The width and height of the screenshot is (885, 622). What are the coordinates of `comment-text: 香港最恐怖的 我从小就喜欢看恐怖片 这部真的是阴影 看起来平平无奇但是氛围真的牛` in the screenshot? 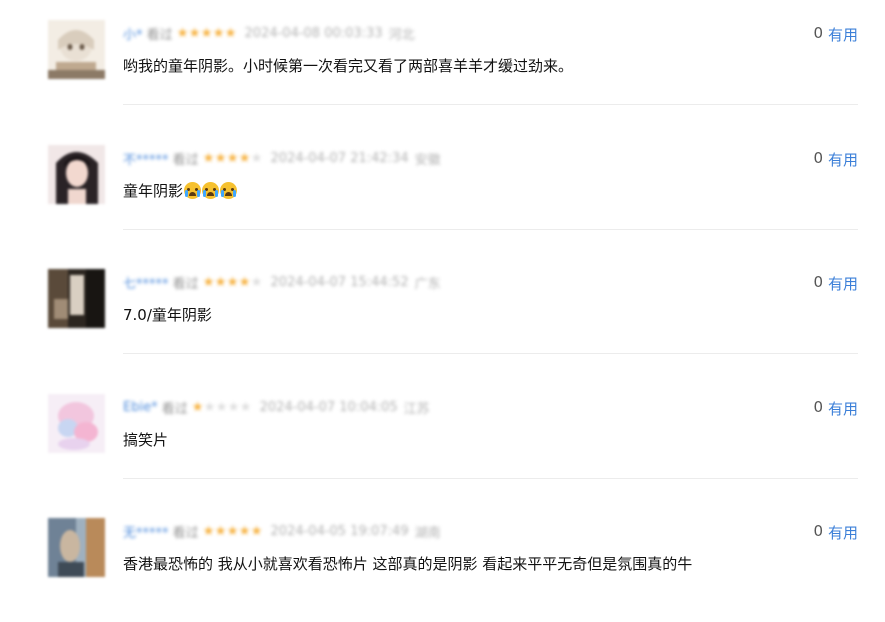 It's located at (408, 564).